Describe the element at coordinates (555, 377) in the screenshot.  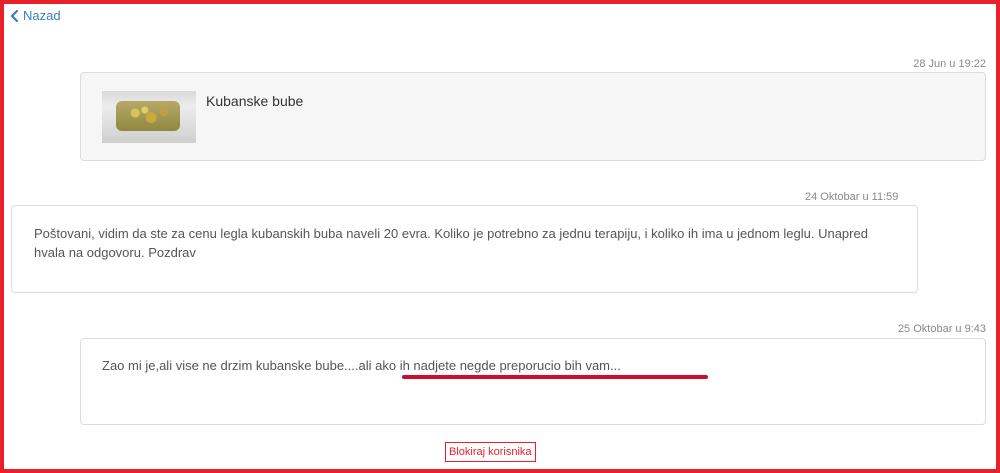
I see `highlight-underline` at that location.